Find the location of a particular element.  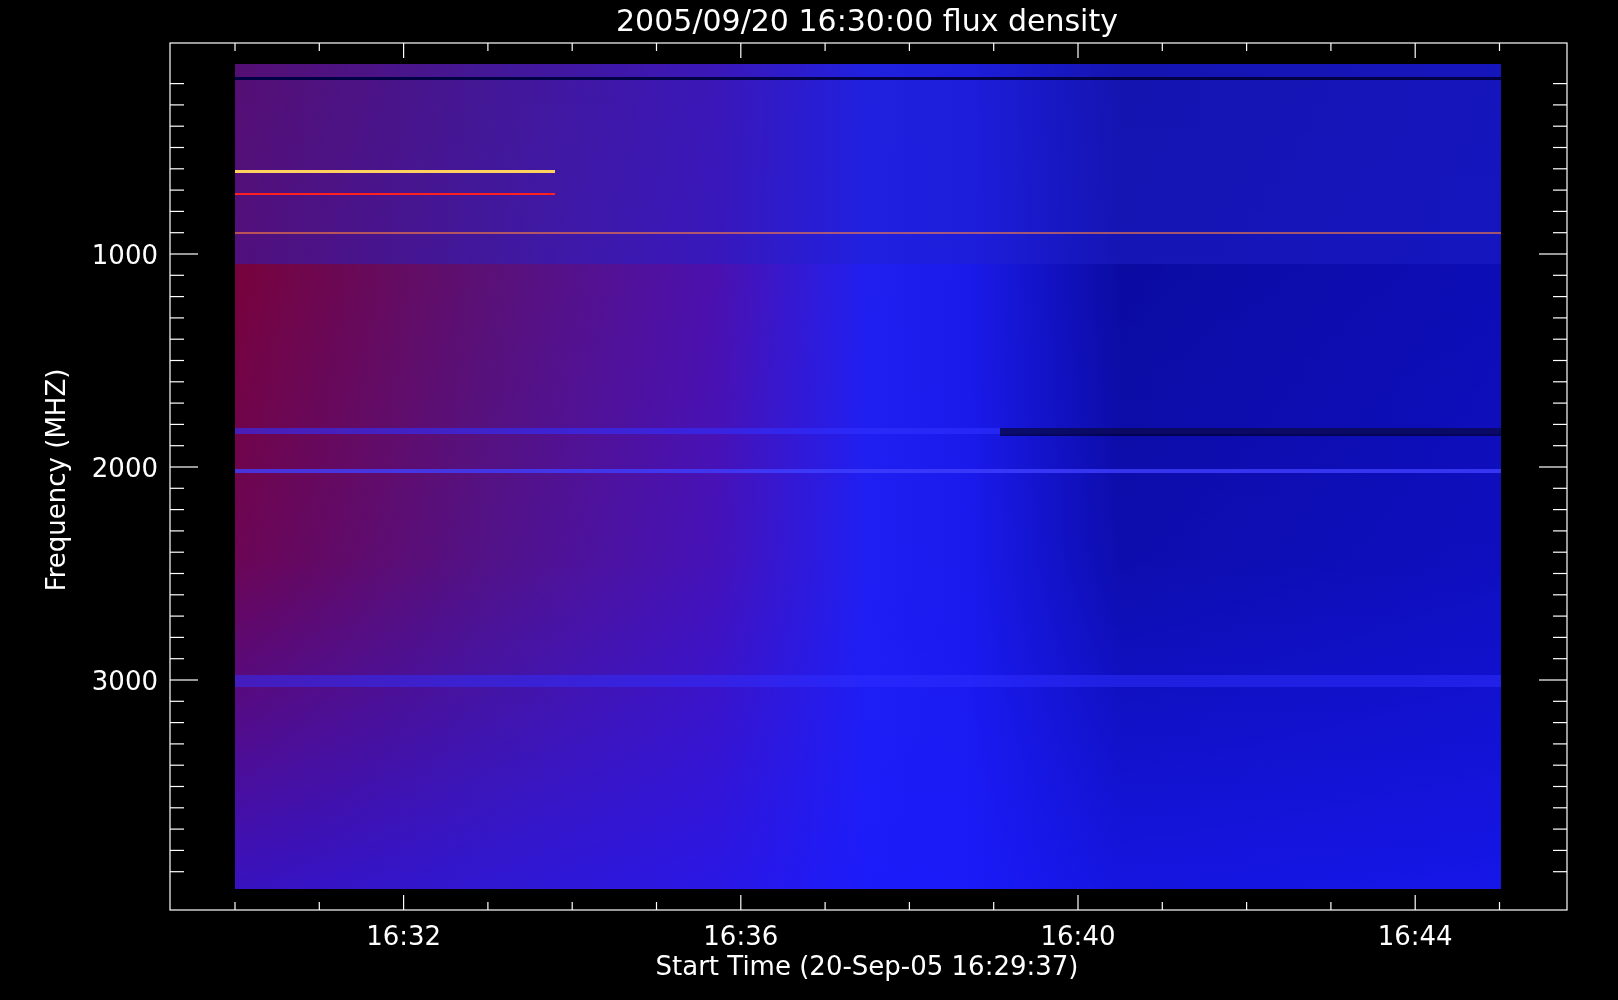

y-tick-label: 1000 is located at coordinates (124, 255).